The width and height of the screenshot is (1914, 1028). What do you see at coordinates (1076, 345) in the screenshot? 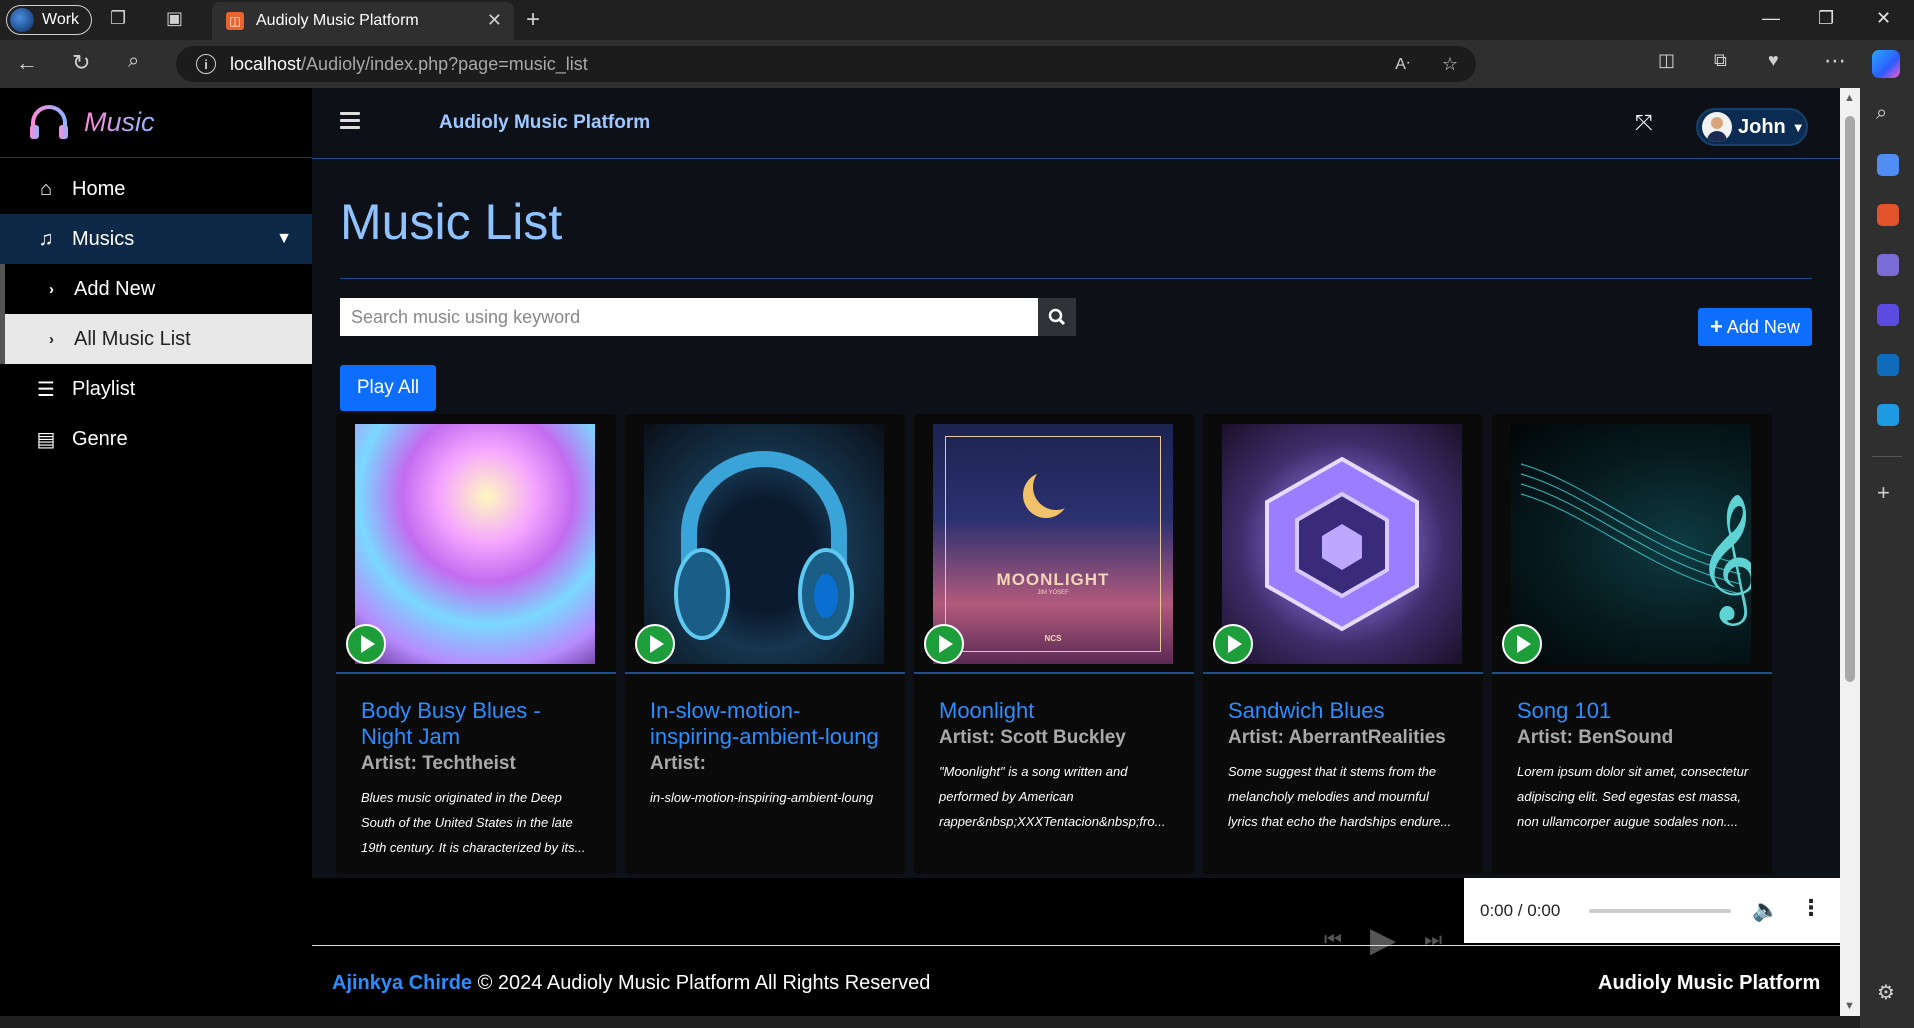
I see `toolbar-row: + Add New Play All` at bounding box center [1076, 345].